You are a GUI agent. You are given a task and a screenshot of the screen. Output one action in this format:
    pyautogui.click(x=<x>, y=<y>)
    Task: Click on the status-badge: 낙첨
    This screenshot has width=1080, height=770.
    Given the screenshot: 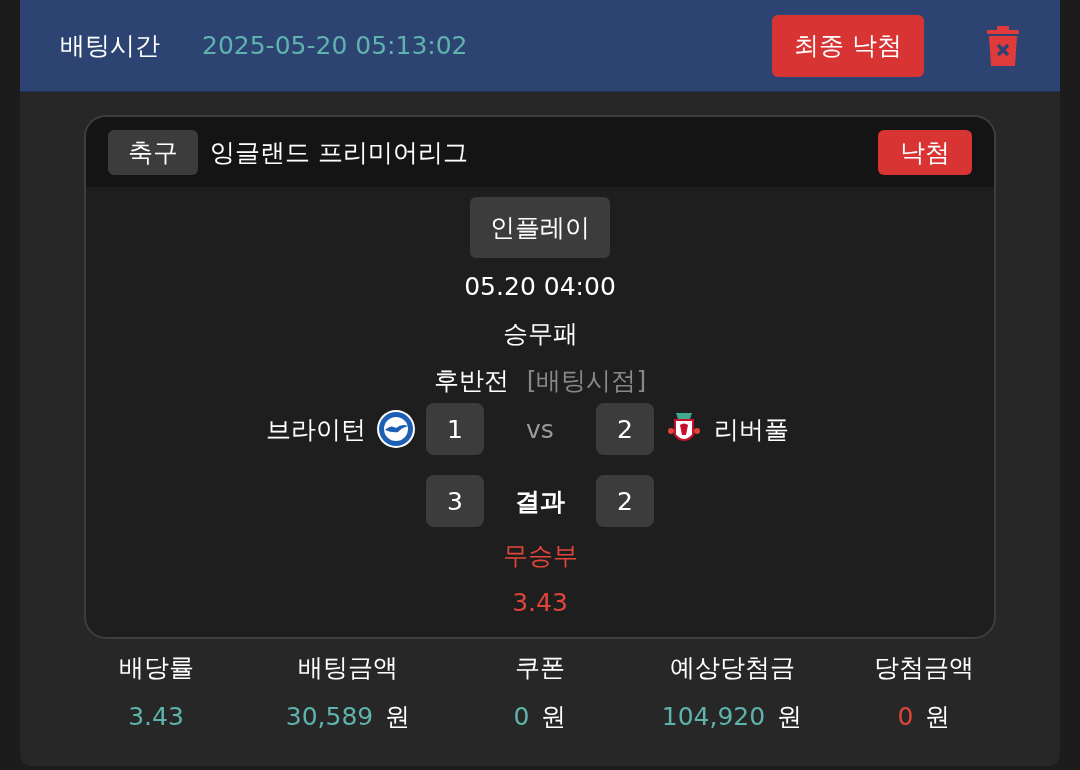 What is the action you would take?
    pyautogui.click(x=925, y=152)
    